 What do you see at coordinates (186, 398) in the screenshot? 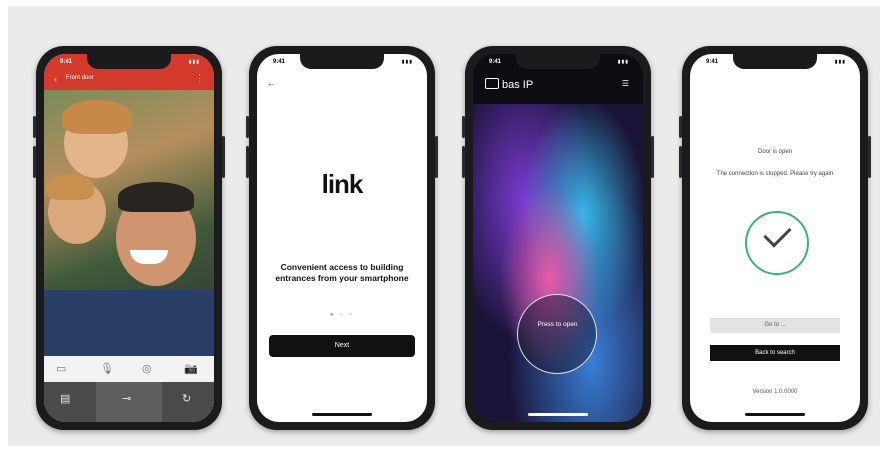
I see `switch-camera-icon: ↻` at bounding box center [186, 398].